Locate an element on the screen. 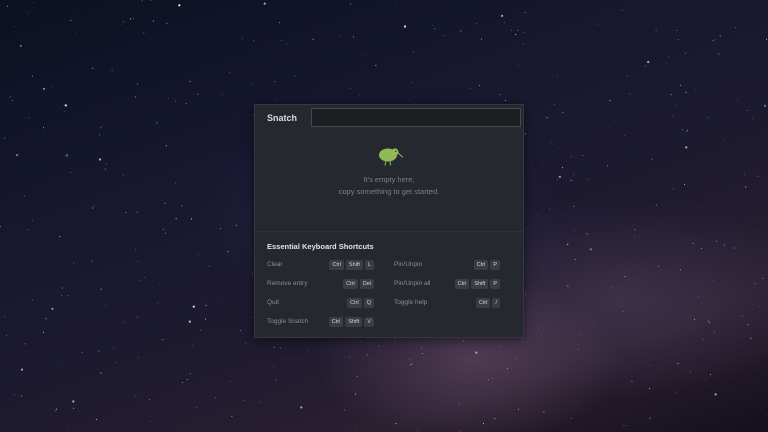 This screenshot has width=768, height=432. shortcut-clear: Clear Ctrl Shift L is located at coordinates (320, 265).